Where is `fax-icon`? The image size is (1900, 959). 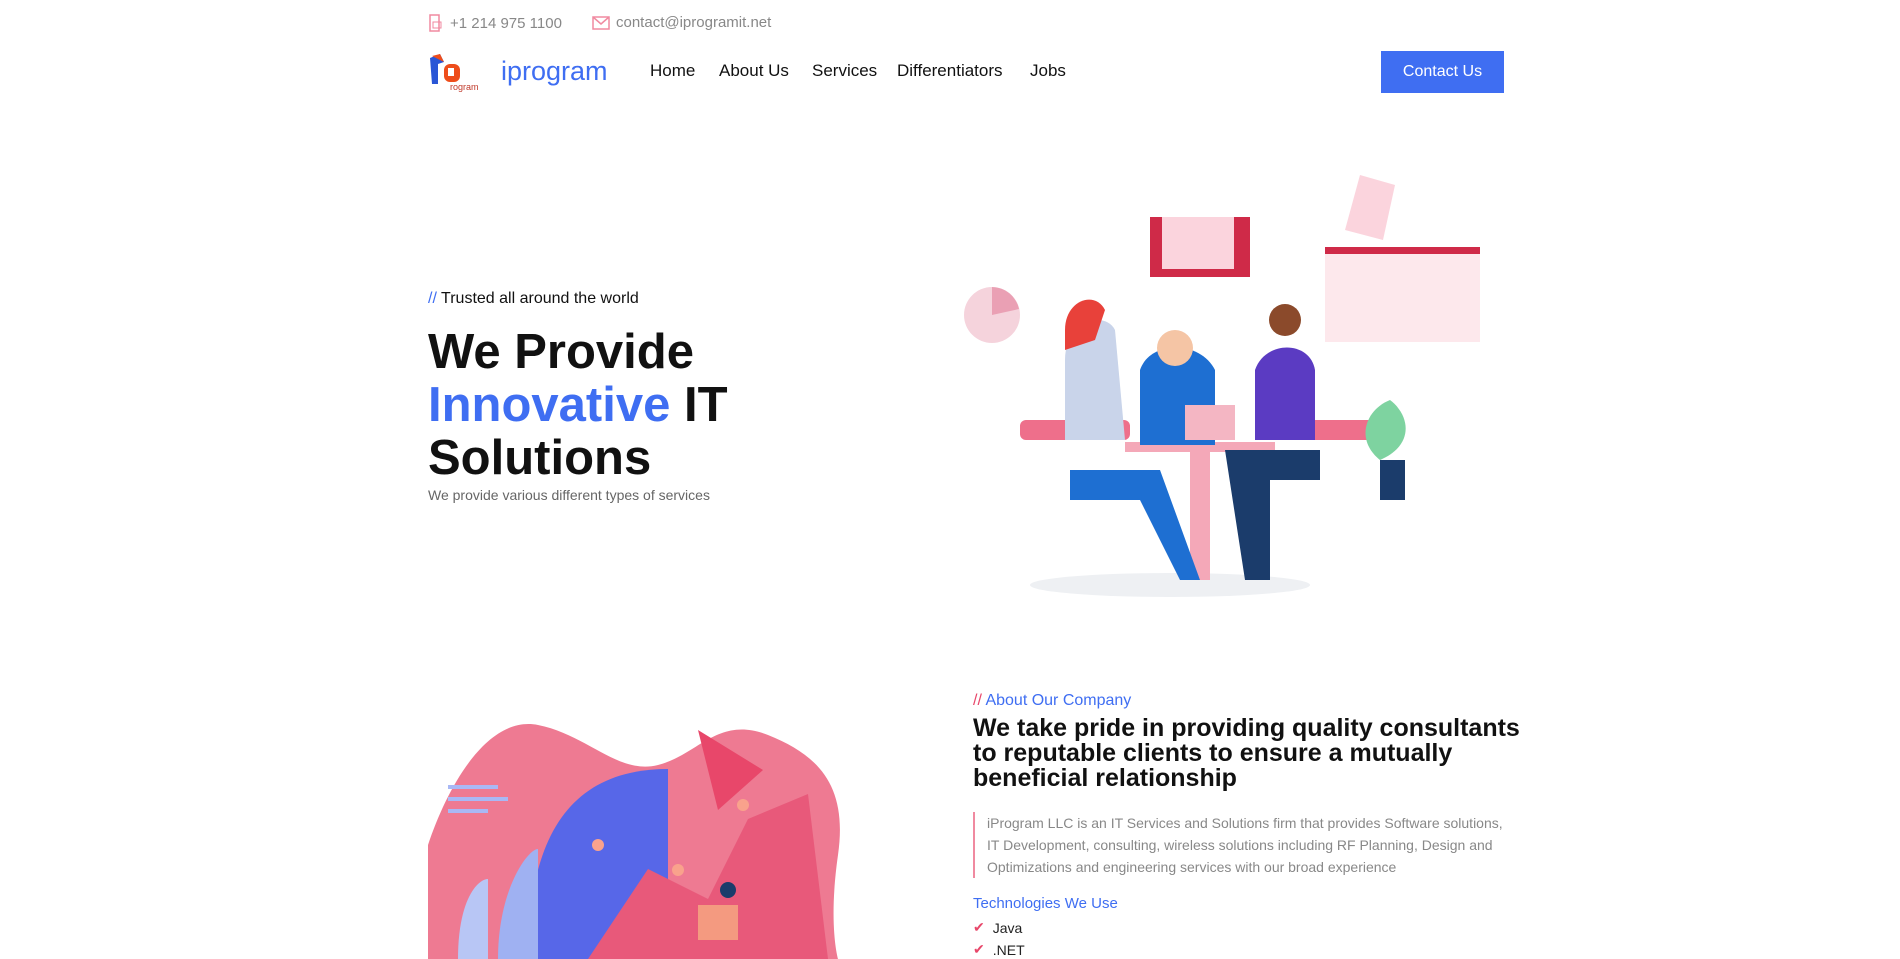
fax-icon is located at coordinates (435, 23).